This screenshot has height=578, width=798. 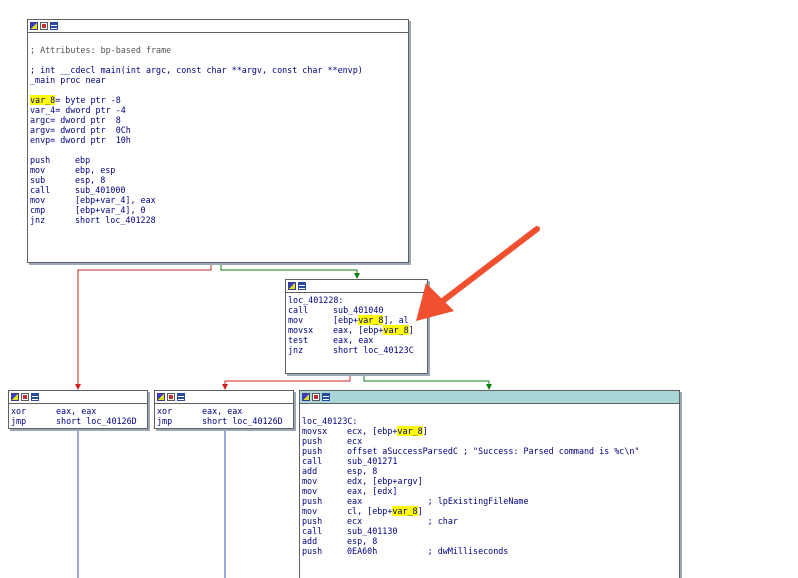 I want to click on operand: short loc_40126D, so click(x=242, y=421).